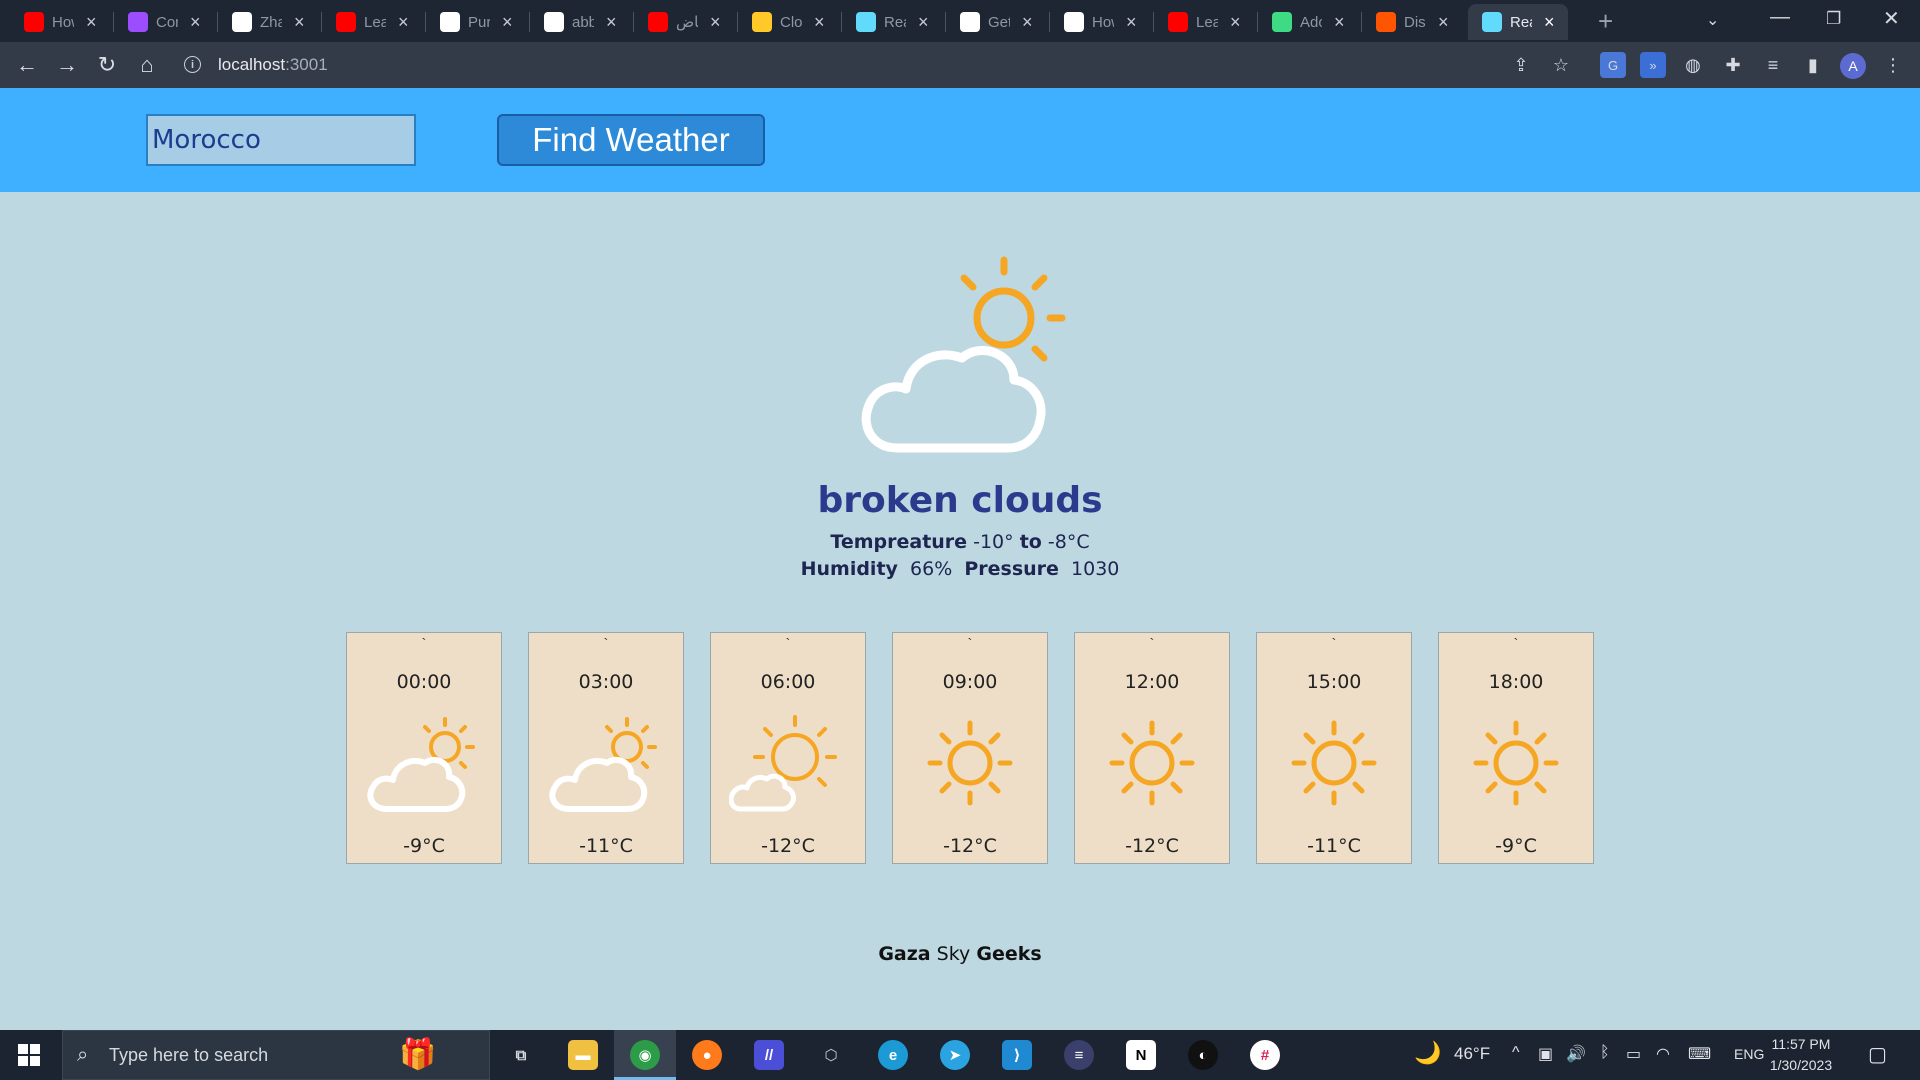 The width and height of the screenshot is (1920, 1080). What do you see at coordinates (1699, 1054) in the screenshot?
I see `keyboard-icon: ⌨` at bounding box center [1699, 1054].